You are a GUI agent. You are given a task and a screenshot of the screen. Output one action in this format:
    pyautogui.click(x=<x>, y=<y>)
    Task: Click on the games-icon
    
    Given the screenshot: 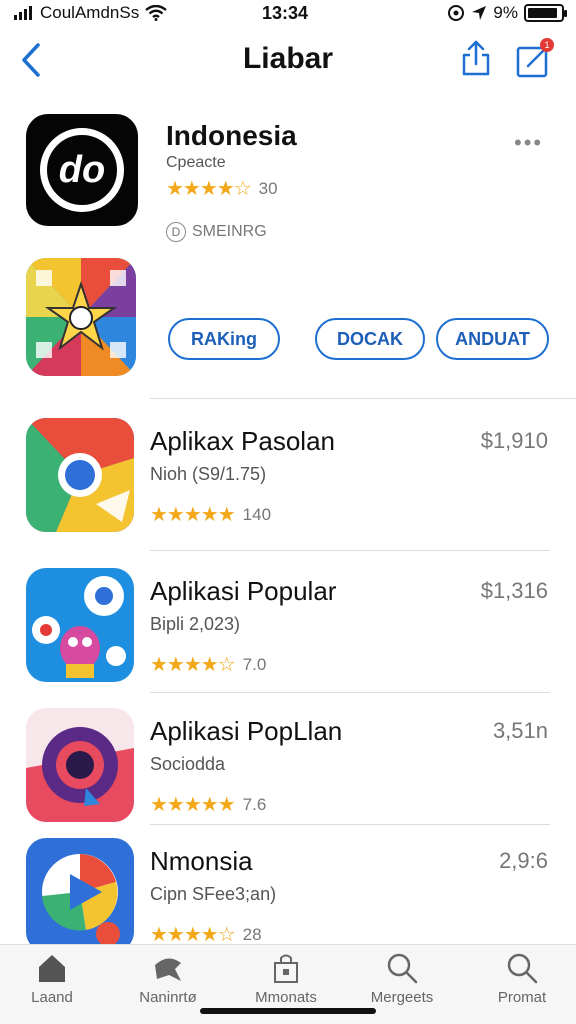 What is the action you would take?
    pyautogui.click(x=168, y=969)
    